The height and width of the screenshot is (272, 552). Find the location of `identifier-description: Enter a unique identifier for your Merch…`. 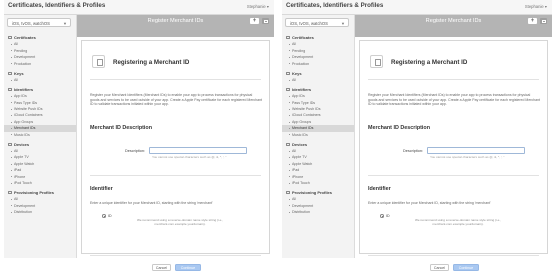

identifier-description: Enter a unique identifier for your Merch… is located at coordinates (429, 203).